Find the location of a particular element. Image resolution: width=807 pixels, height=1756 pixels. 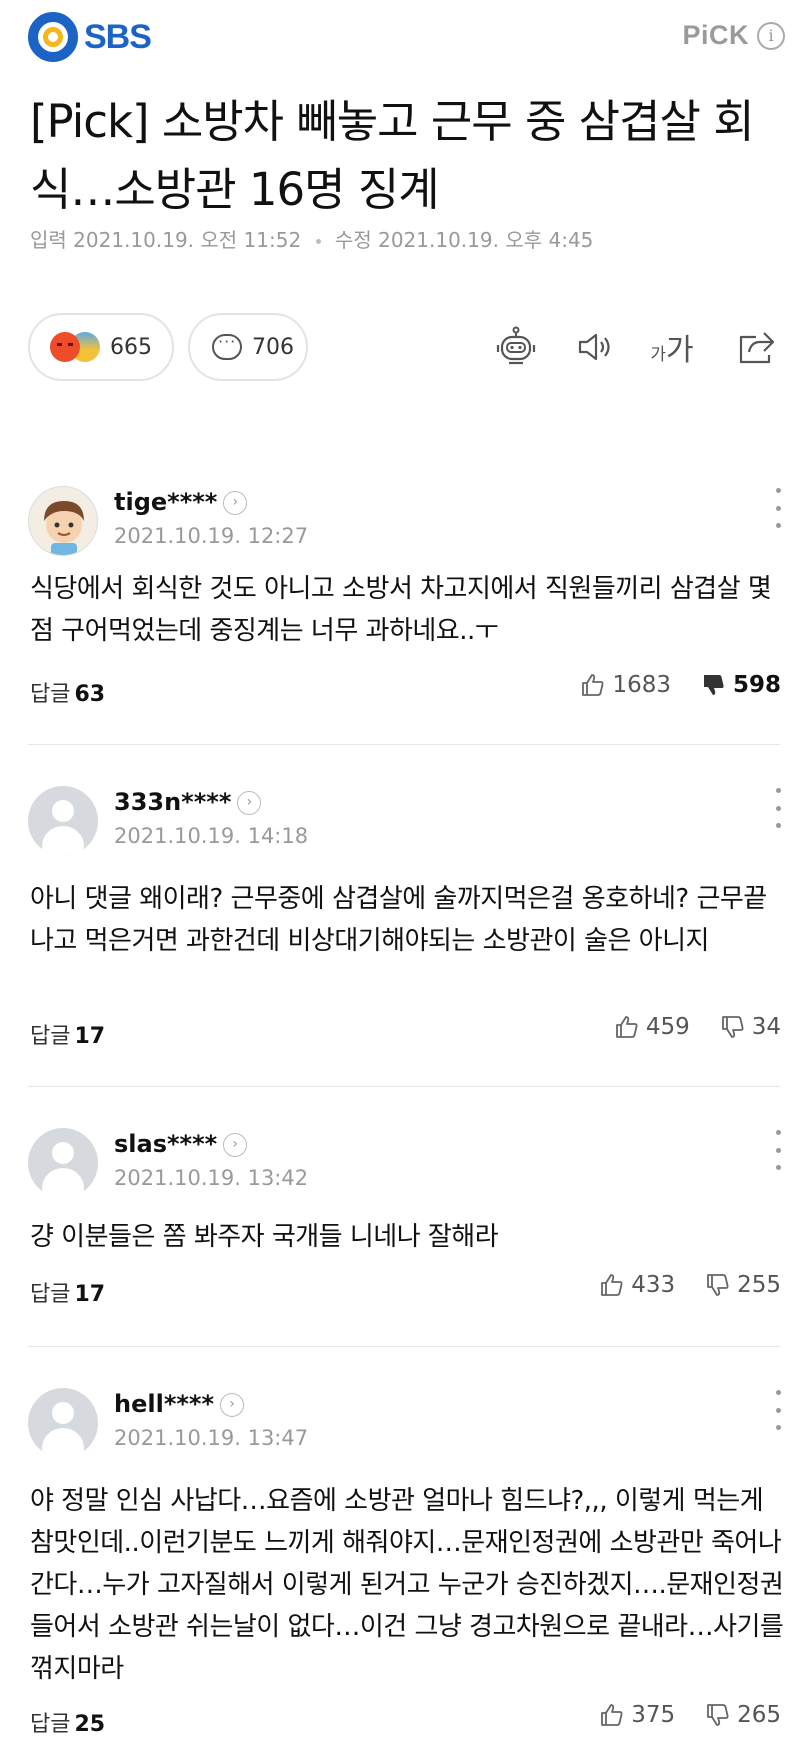

robot-read-button is located at coordinates (516, 347).